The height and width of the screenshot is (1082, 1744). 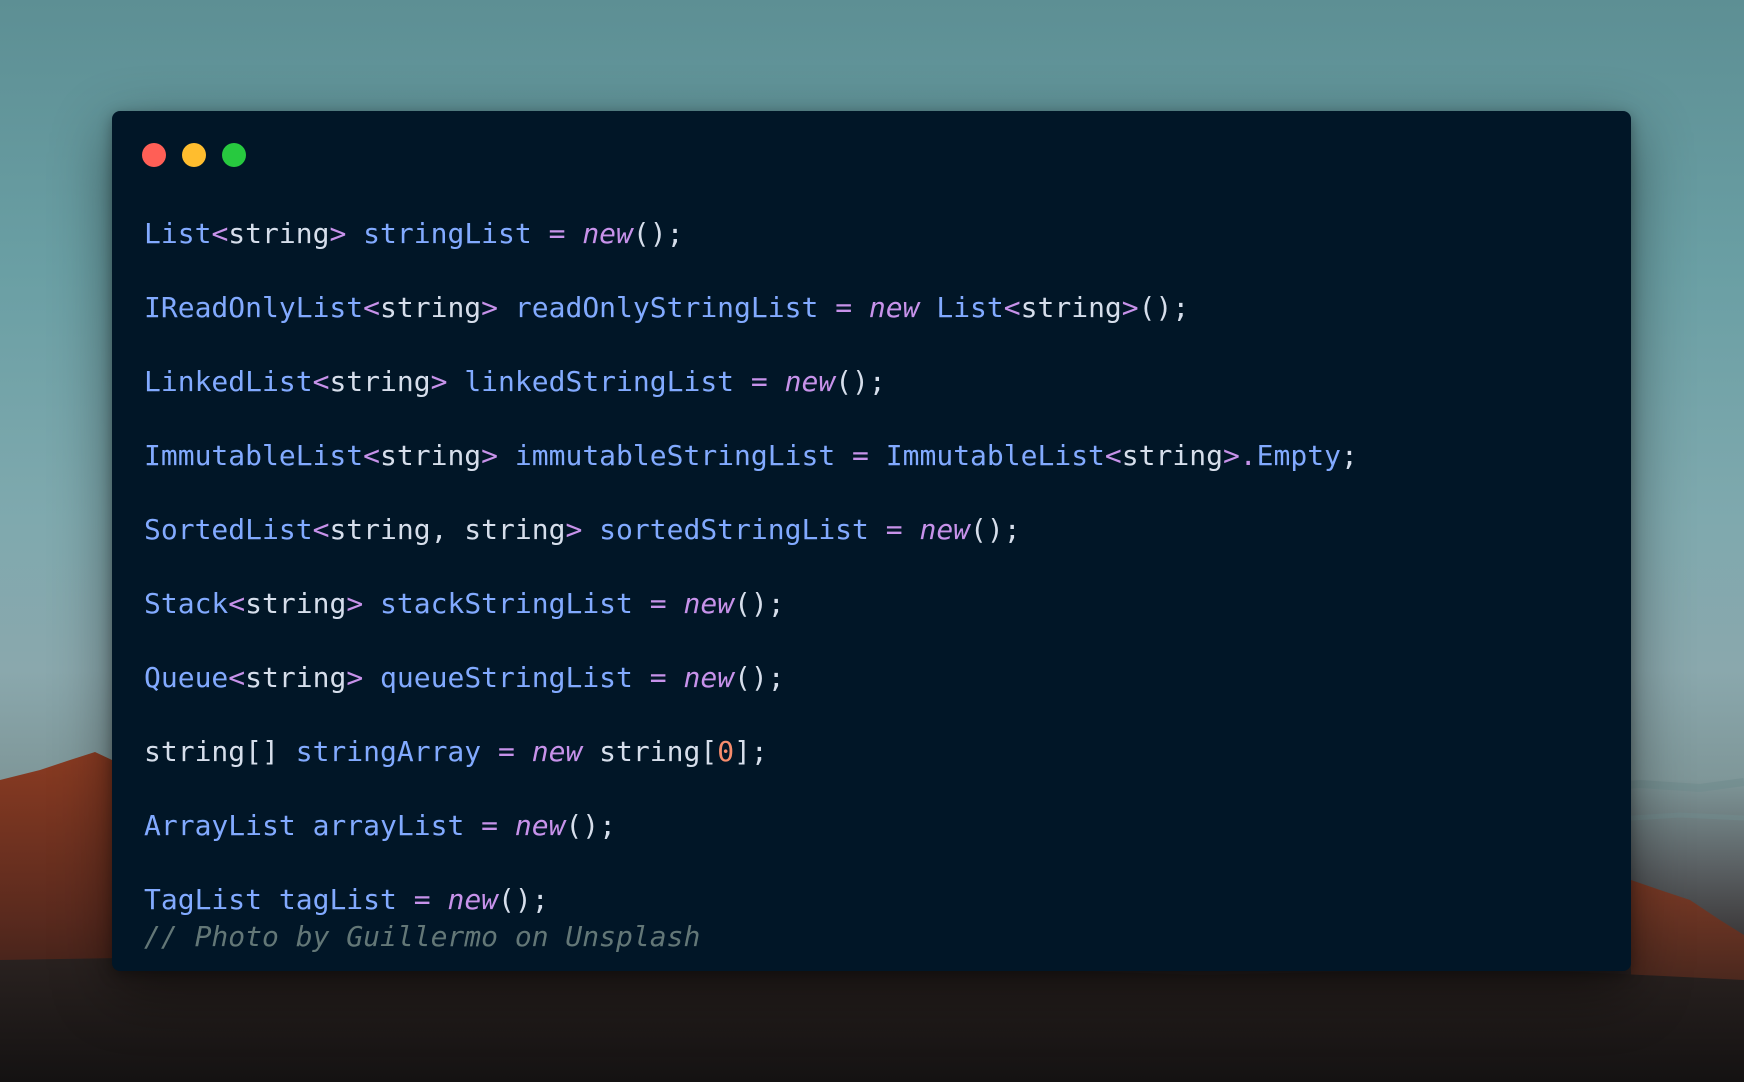 I want to click on maximize-window-button, so click(x=234, y=155).